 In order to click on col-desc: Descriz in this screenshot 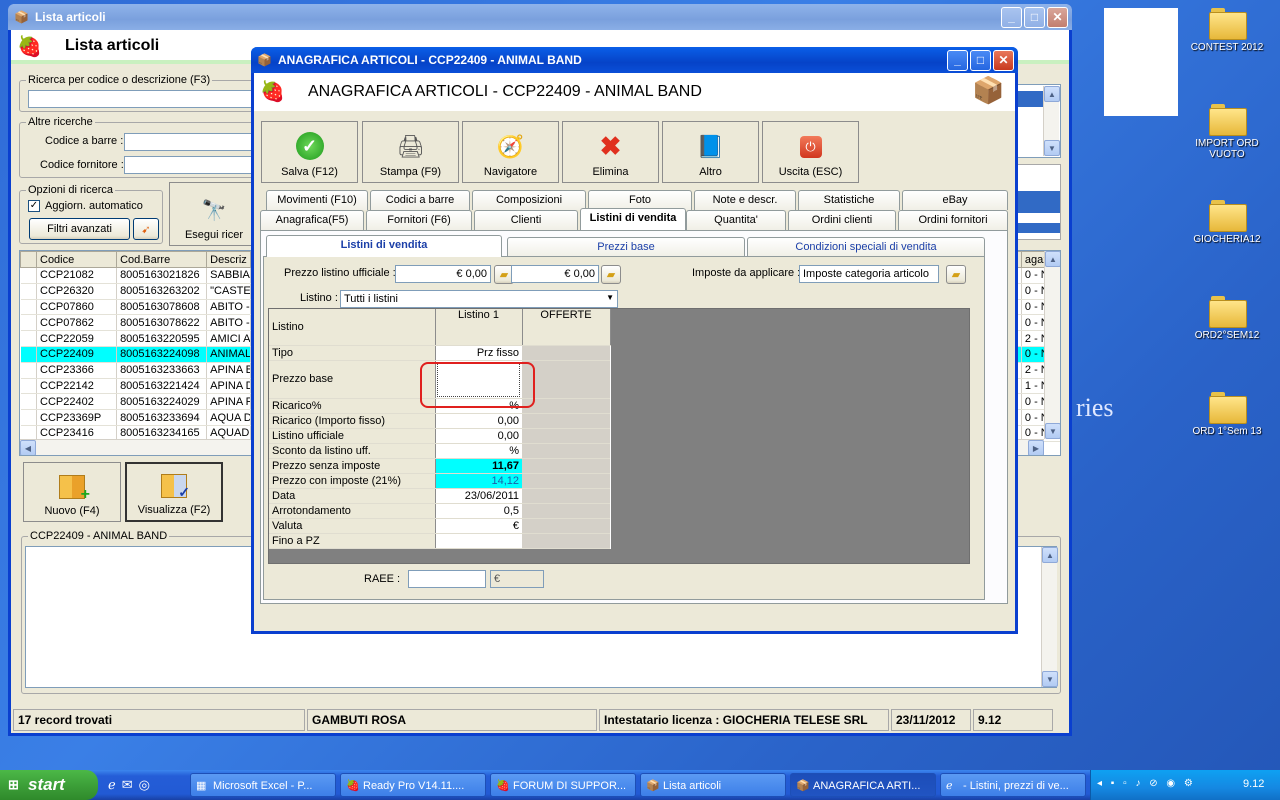, I will do `click(229, 259)`.